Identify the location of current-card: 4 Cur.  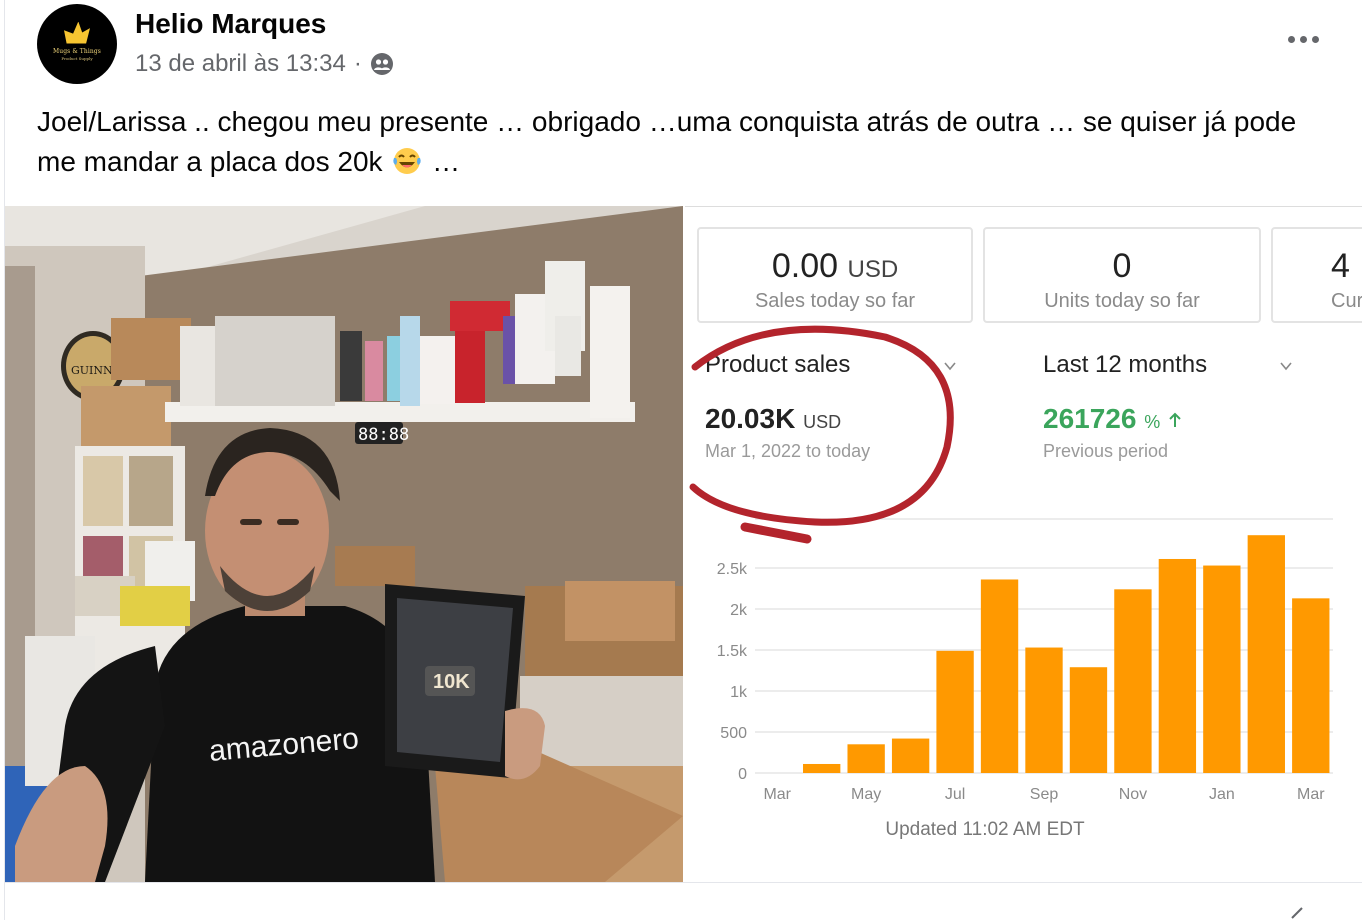
(1316, 275).